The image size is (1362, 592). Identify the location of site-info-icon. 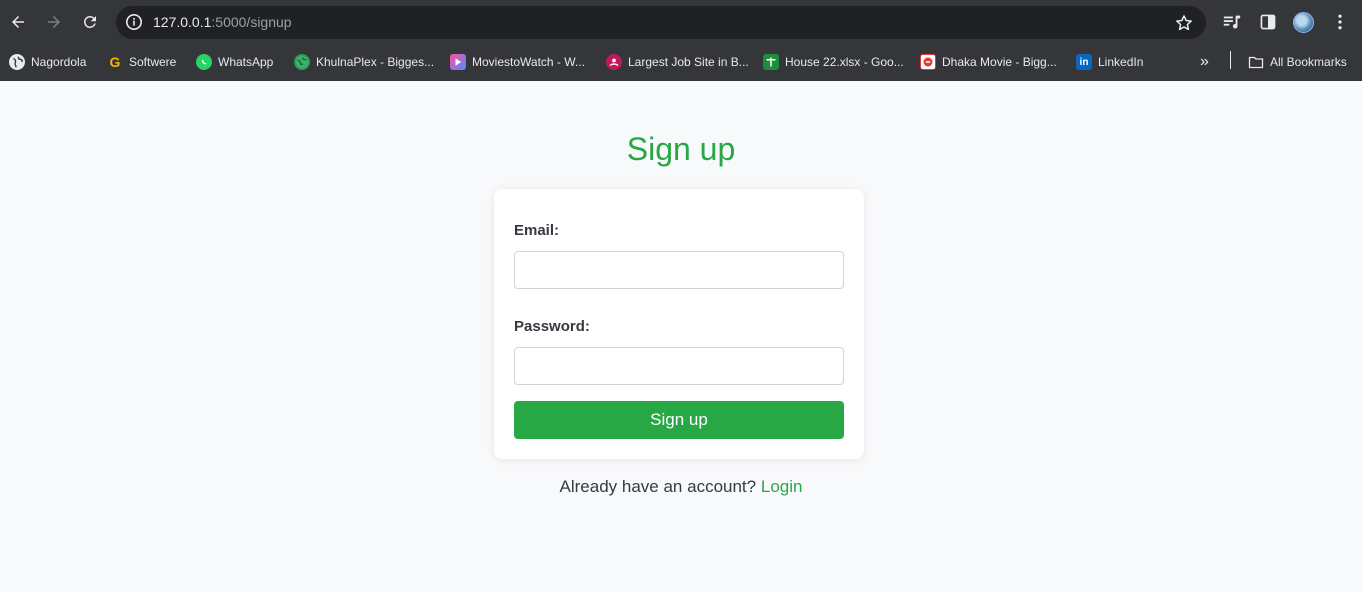
(134, 22).